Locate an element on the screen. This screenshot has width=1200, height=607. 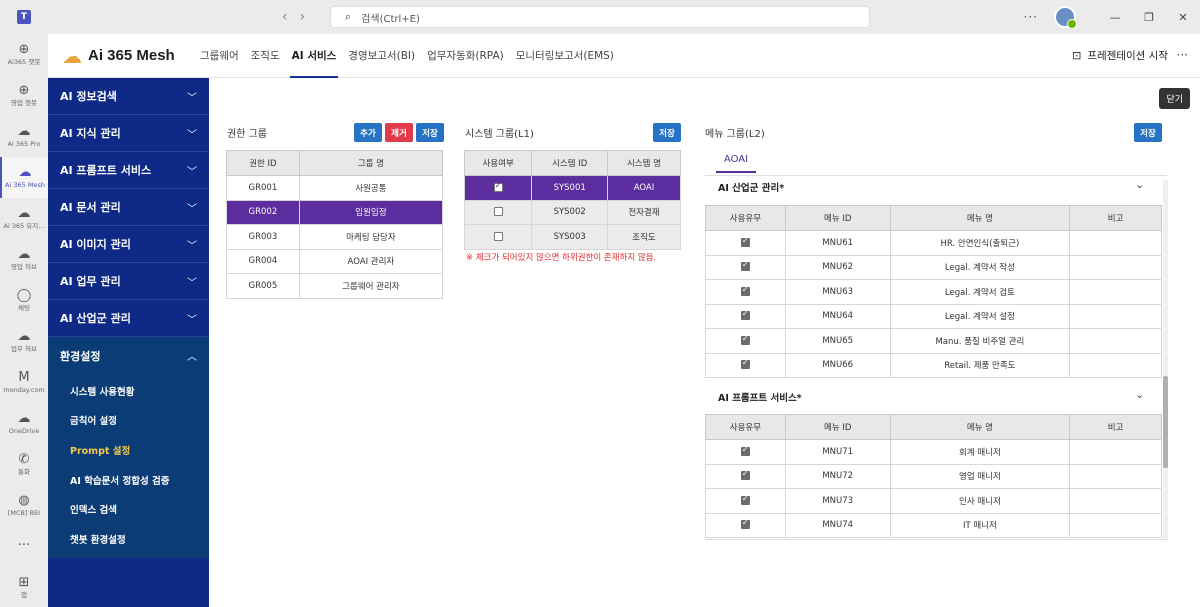
top-nav-item: 그룹웨어 is located at coordinates (219, 56).